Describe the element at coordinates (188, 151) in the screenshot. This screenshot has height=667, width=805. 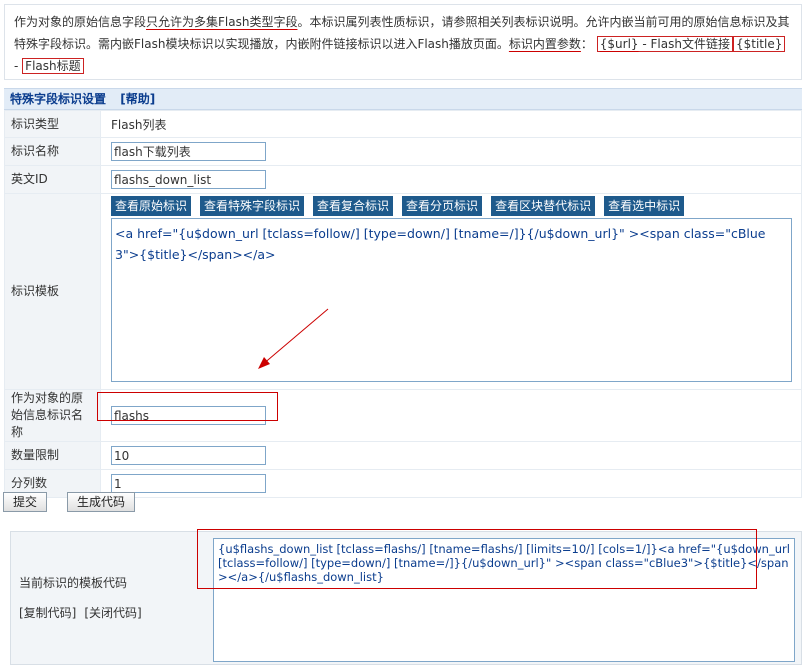
I see `name-input` at that location.